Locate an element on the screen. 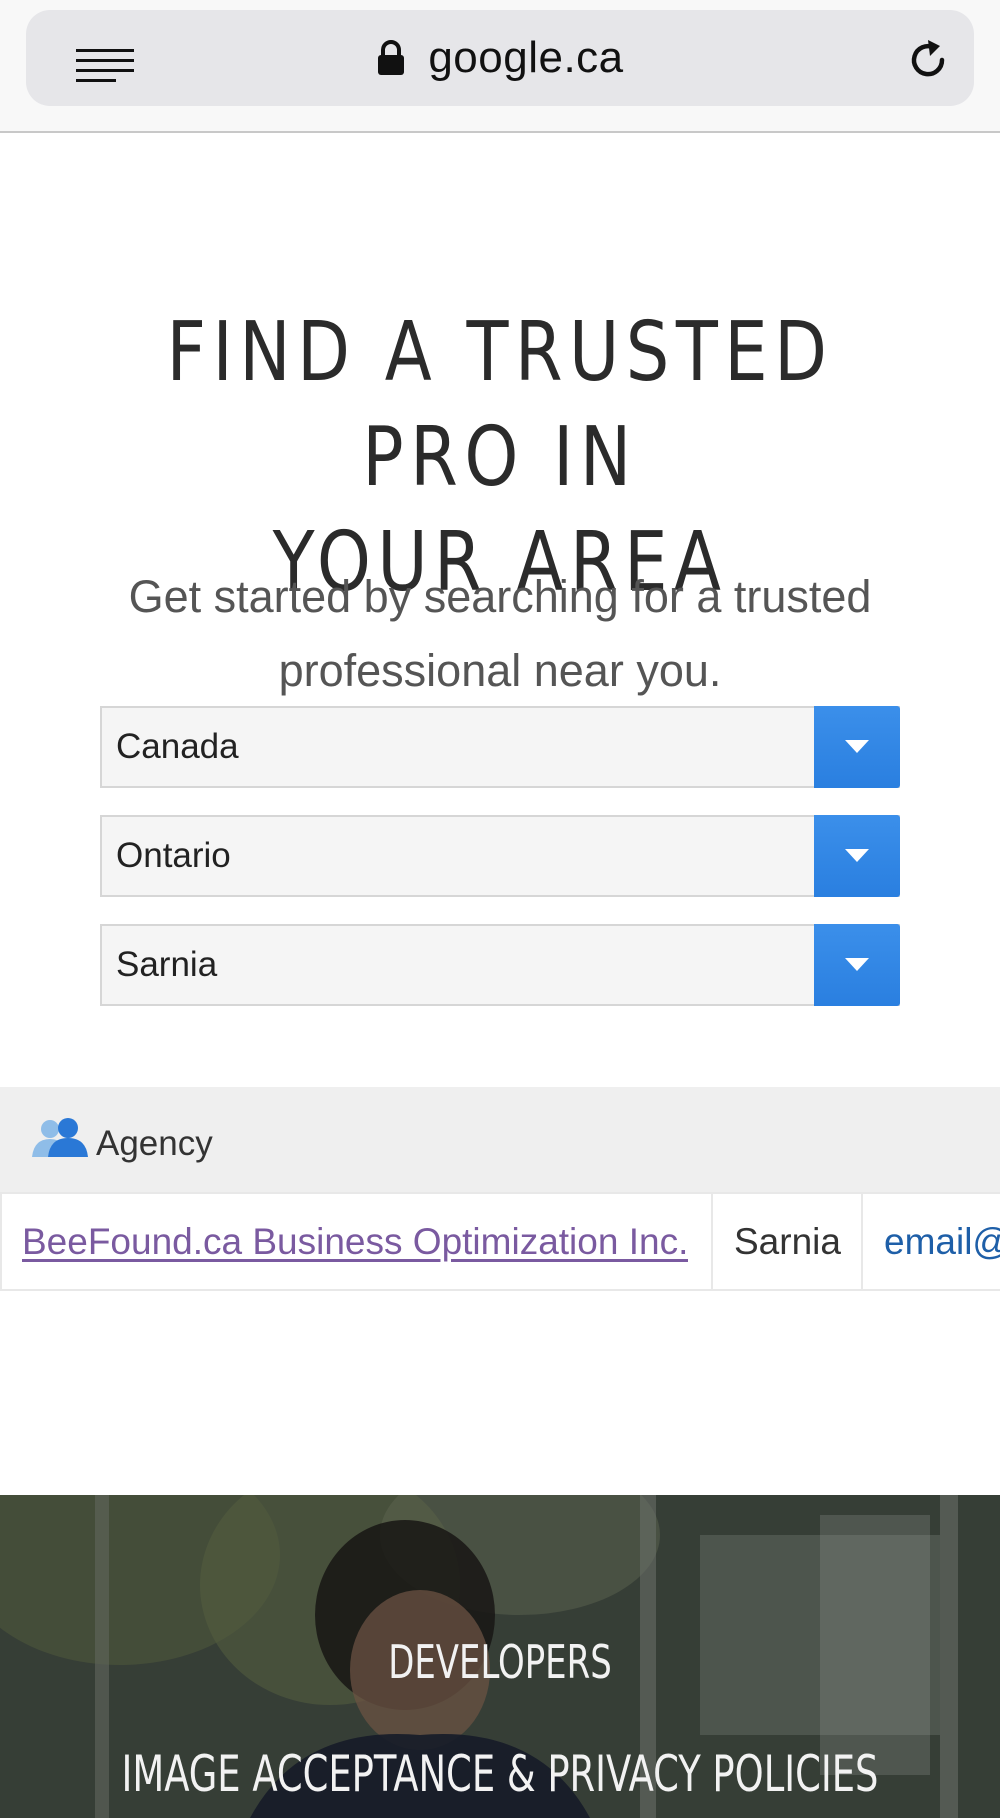  city-select-value: Sarnia is located at coordinates (167, 964).